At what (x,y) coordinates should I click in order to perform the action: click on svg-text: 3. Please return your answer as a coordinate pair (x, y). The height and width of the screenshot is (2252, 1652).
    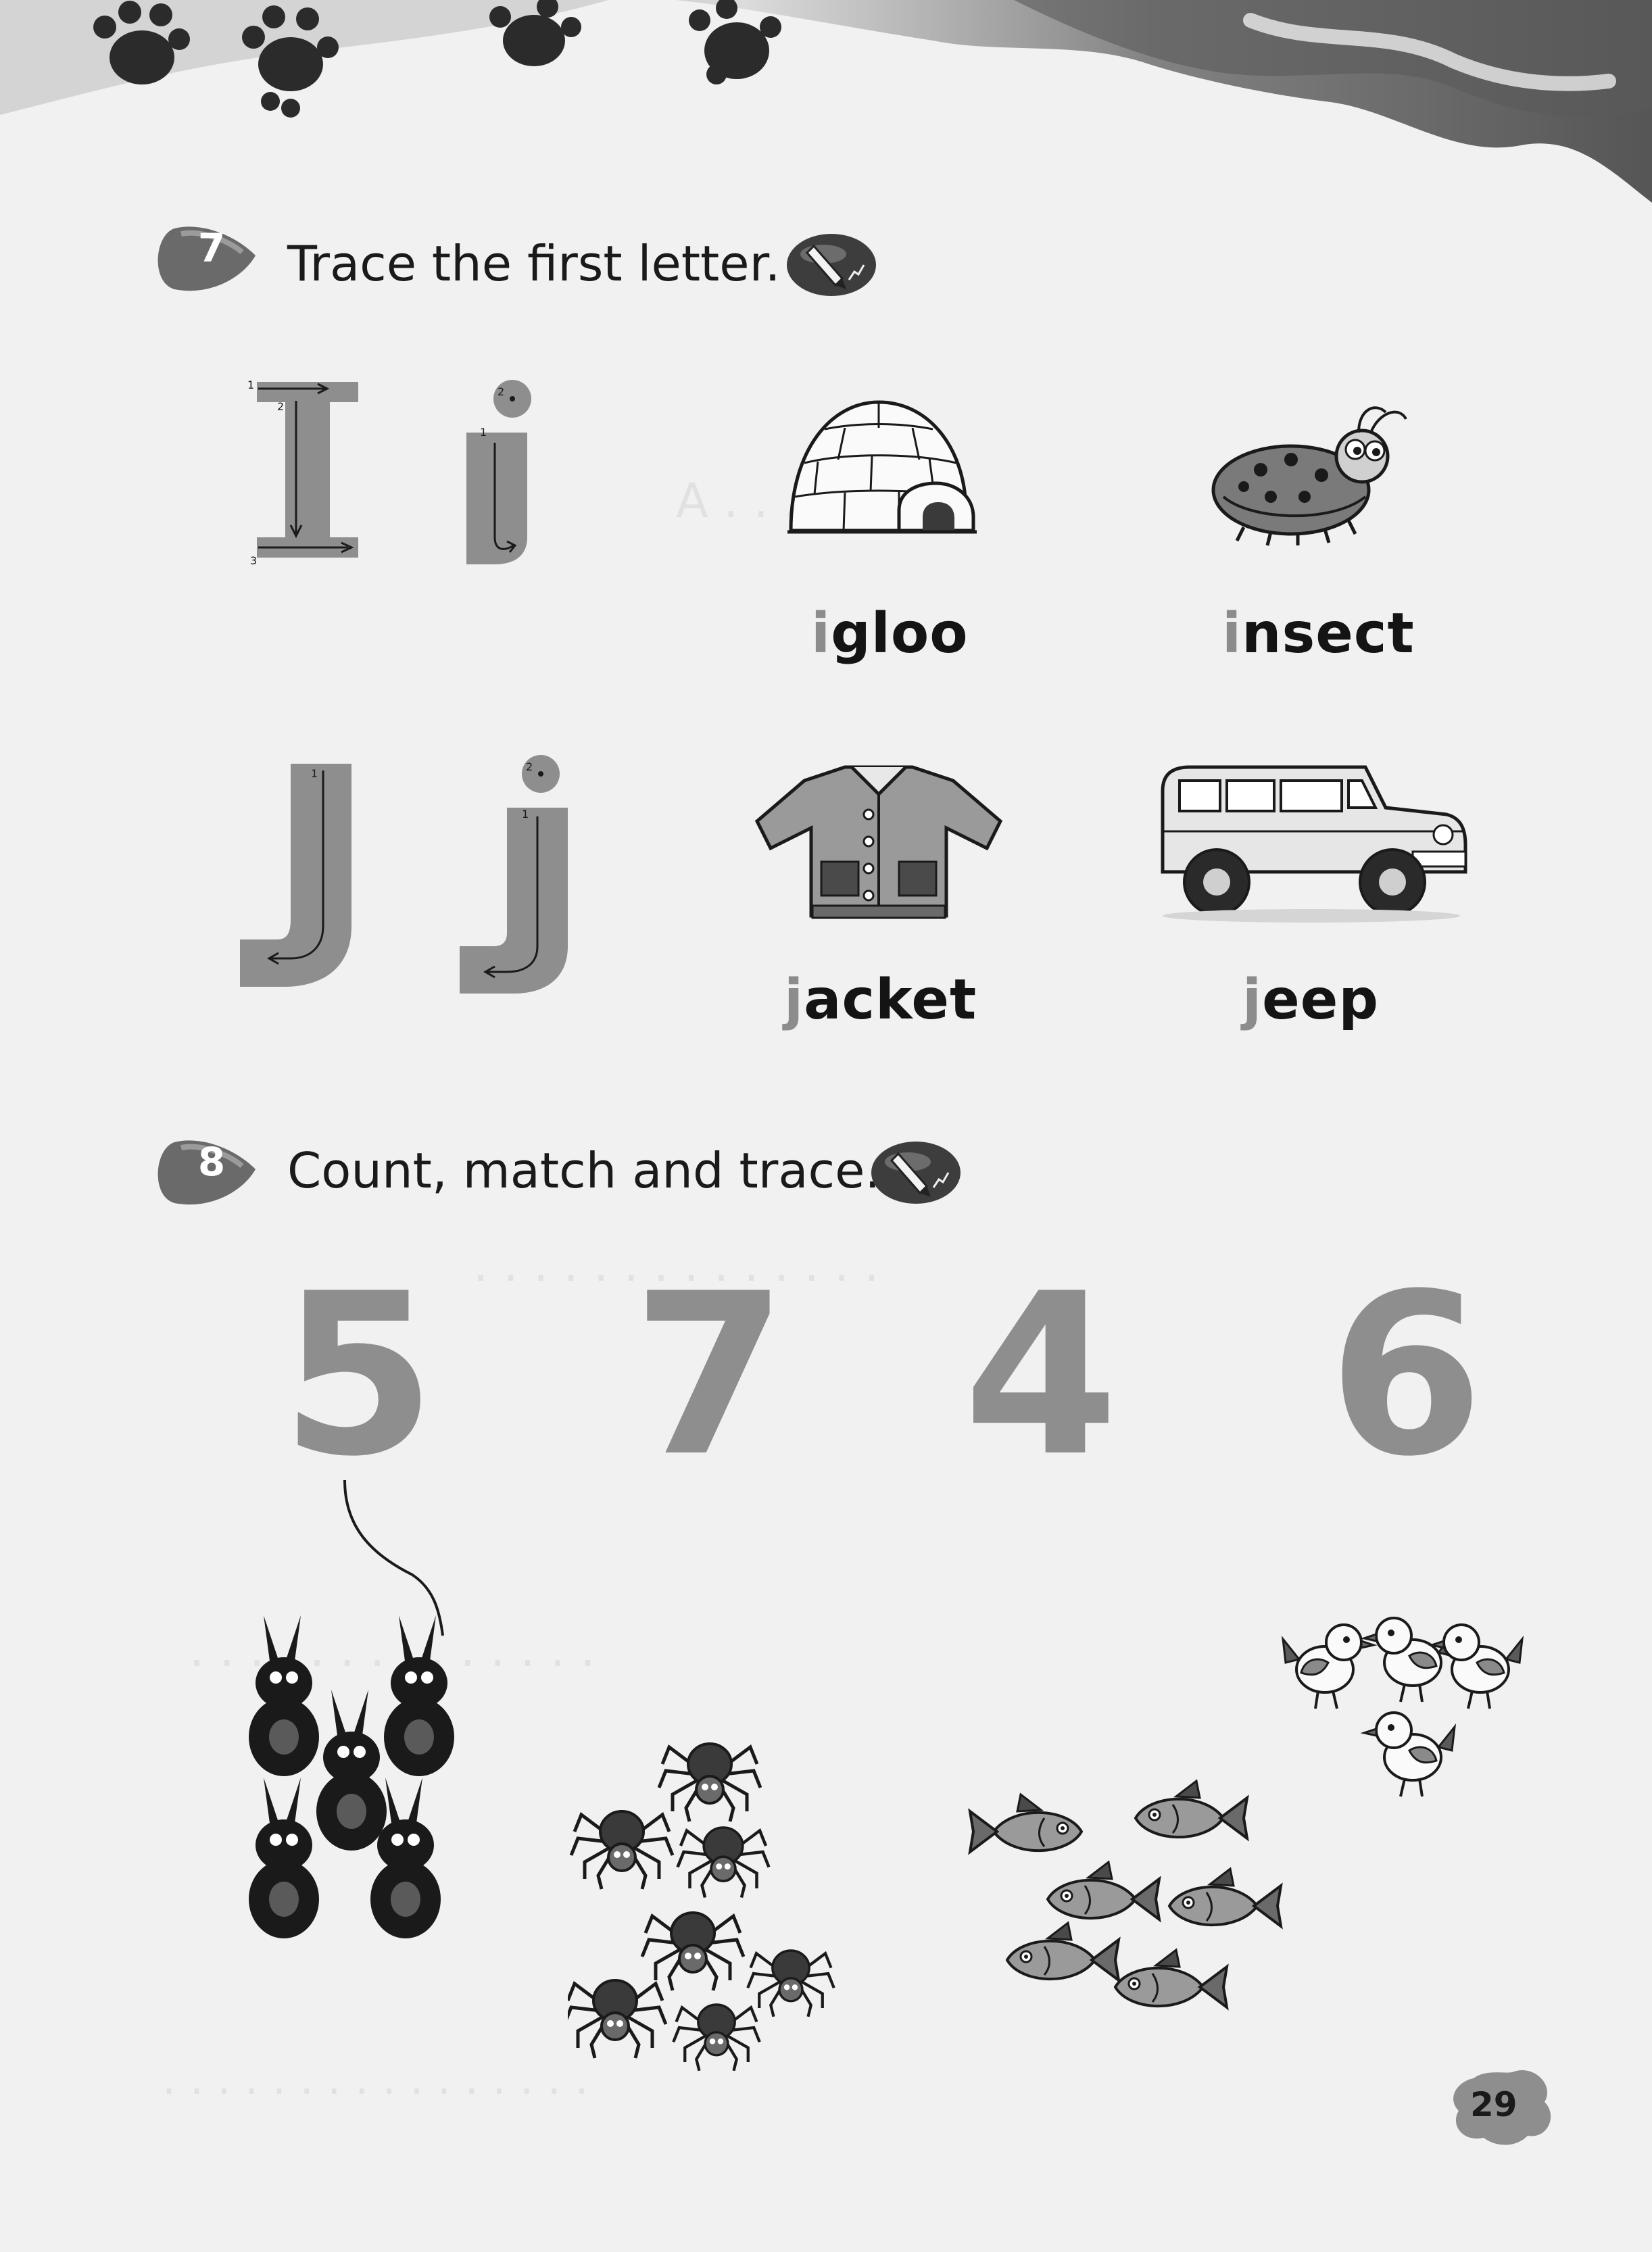
    Looking at the image, I should click on (253, 560).